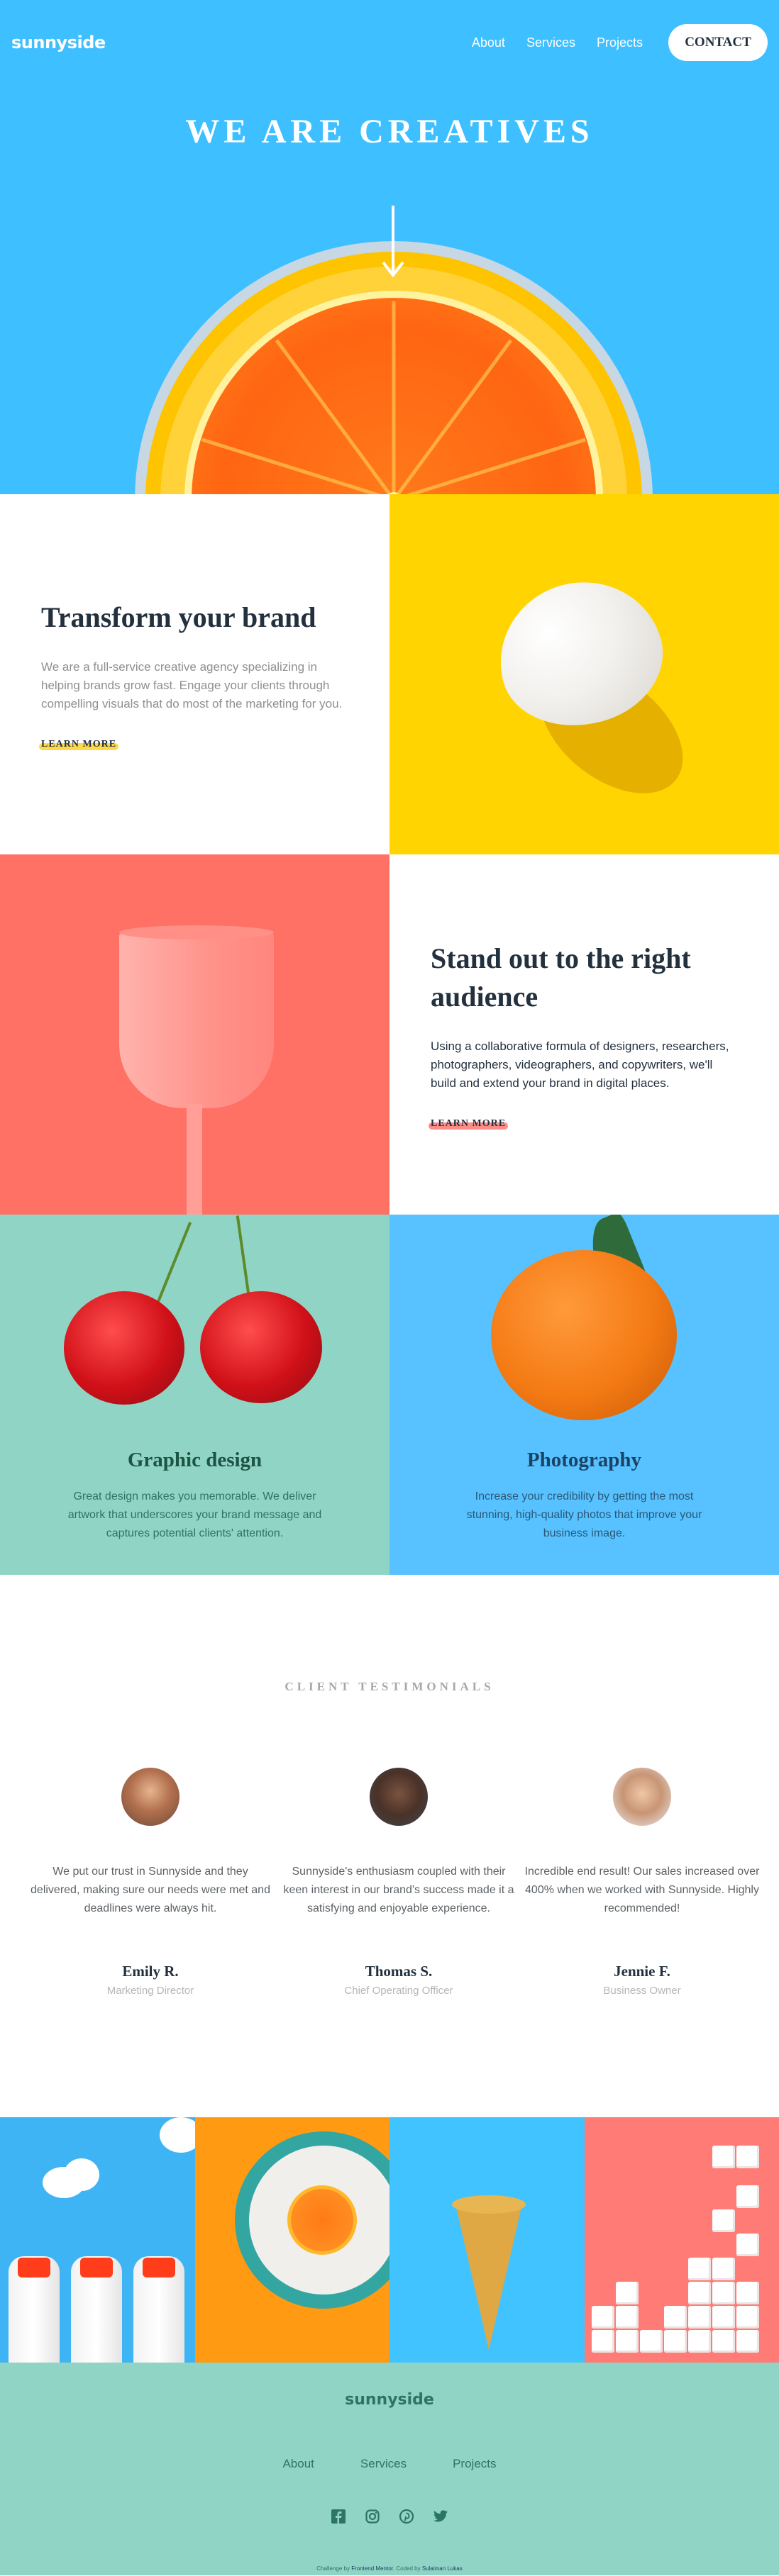 The width and height of the screenshot is (779, 2576). I want to click on logo: sunnyside, so click(58, 42).